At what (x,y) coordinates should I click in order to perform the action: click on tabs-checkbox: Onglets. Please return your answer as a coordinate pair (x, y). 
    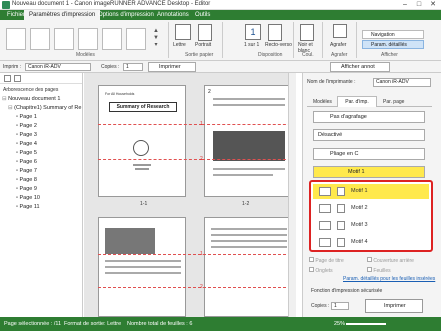
    Looking at the image, I should click on (321, 270).